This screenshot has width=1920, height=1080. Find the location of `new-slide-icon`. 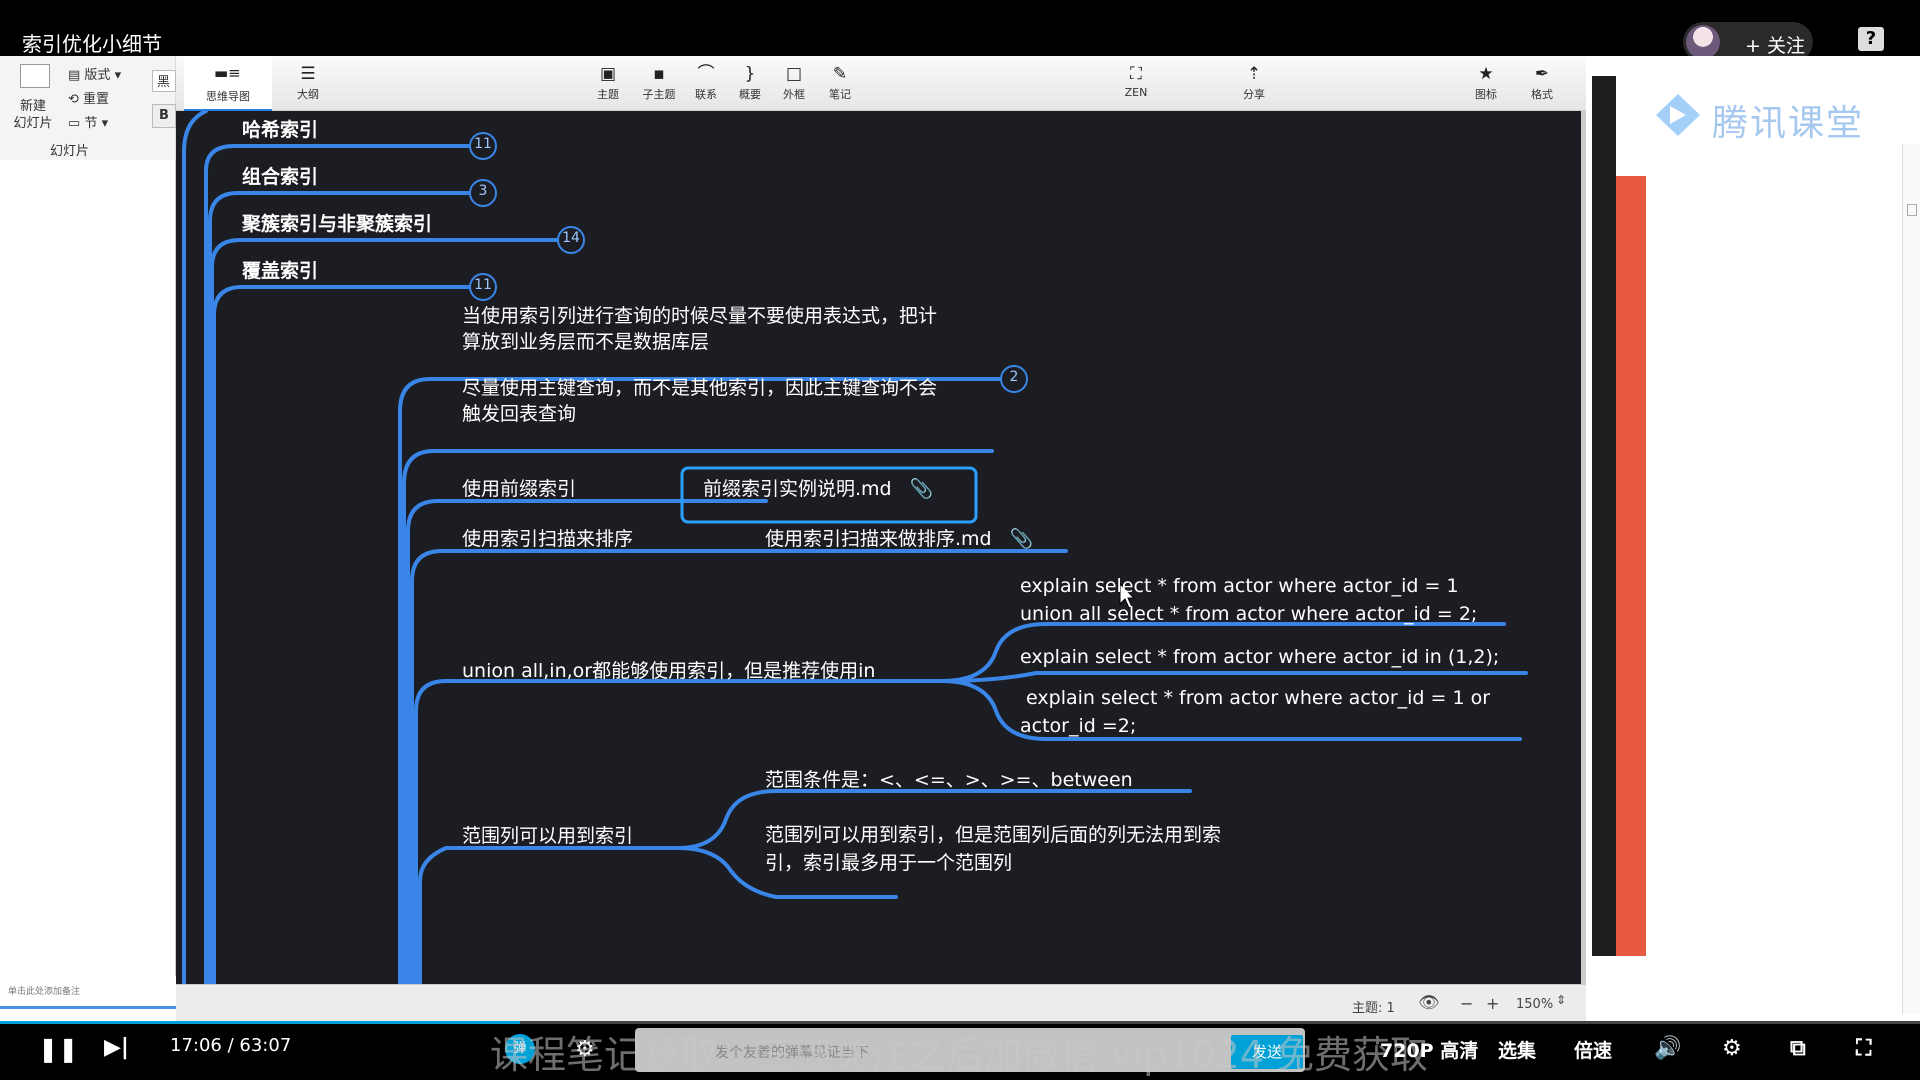

new-slide-icon is located at coordinates (35, 76).